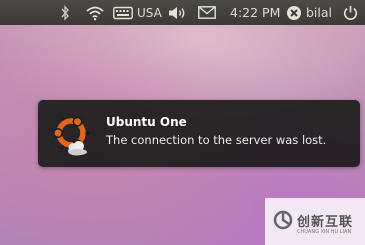  I want to click on mail-icon, so click(207, 12).